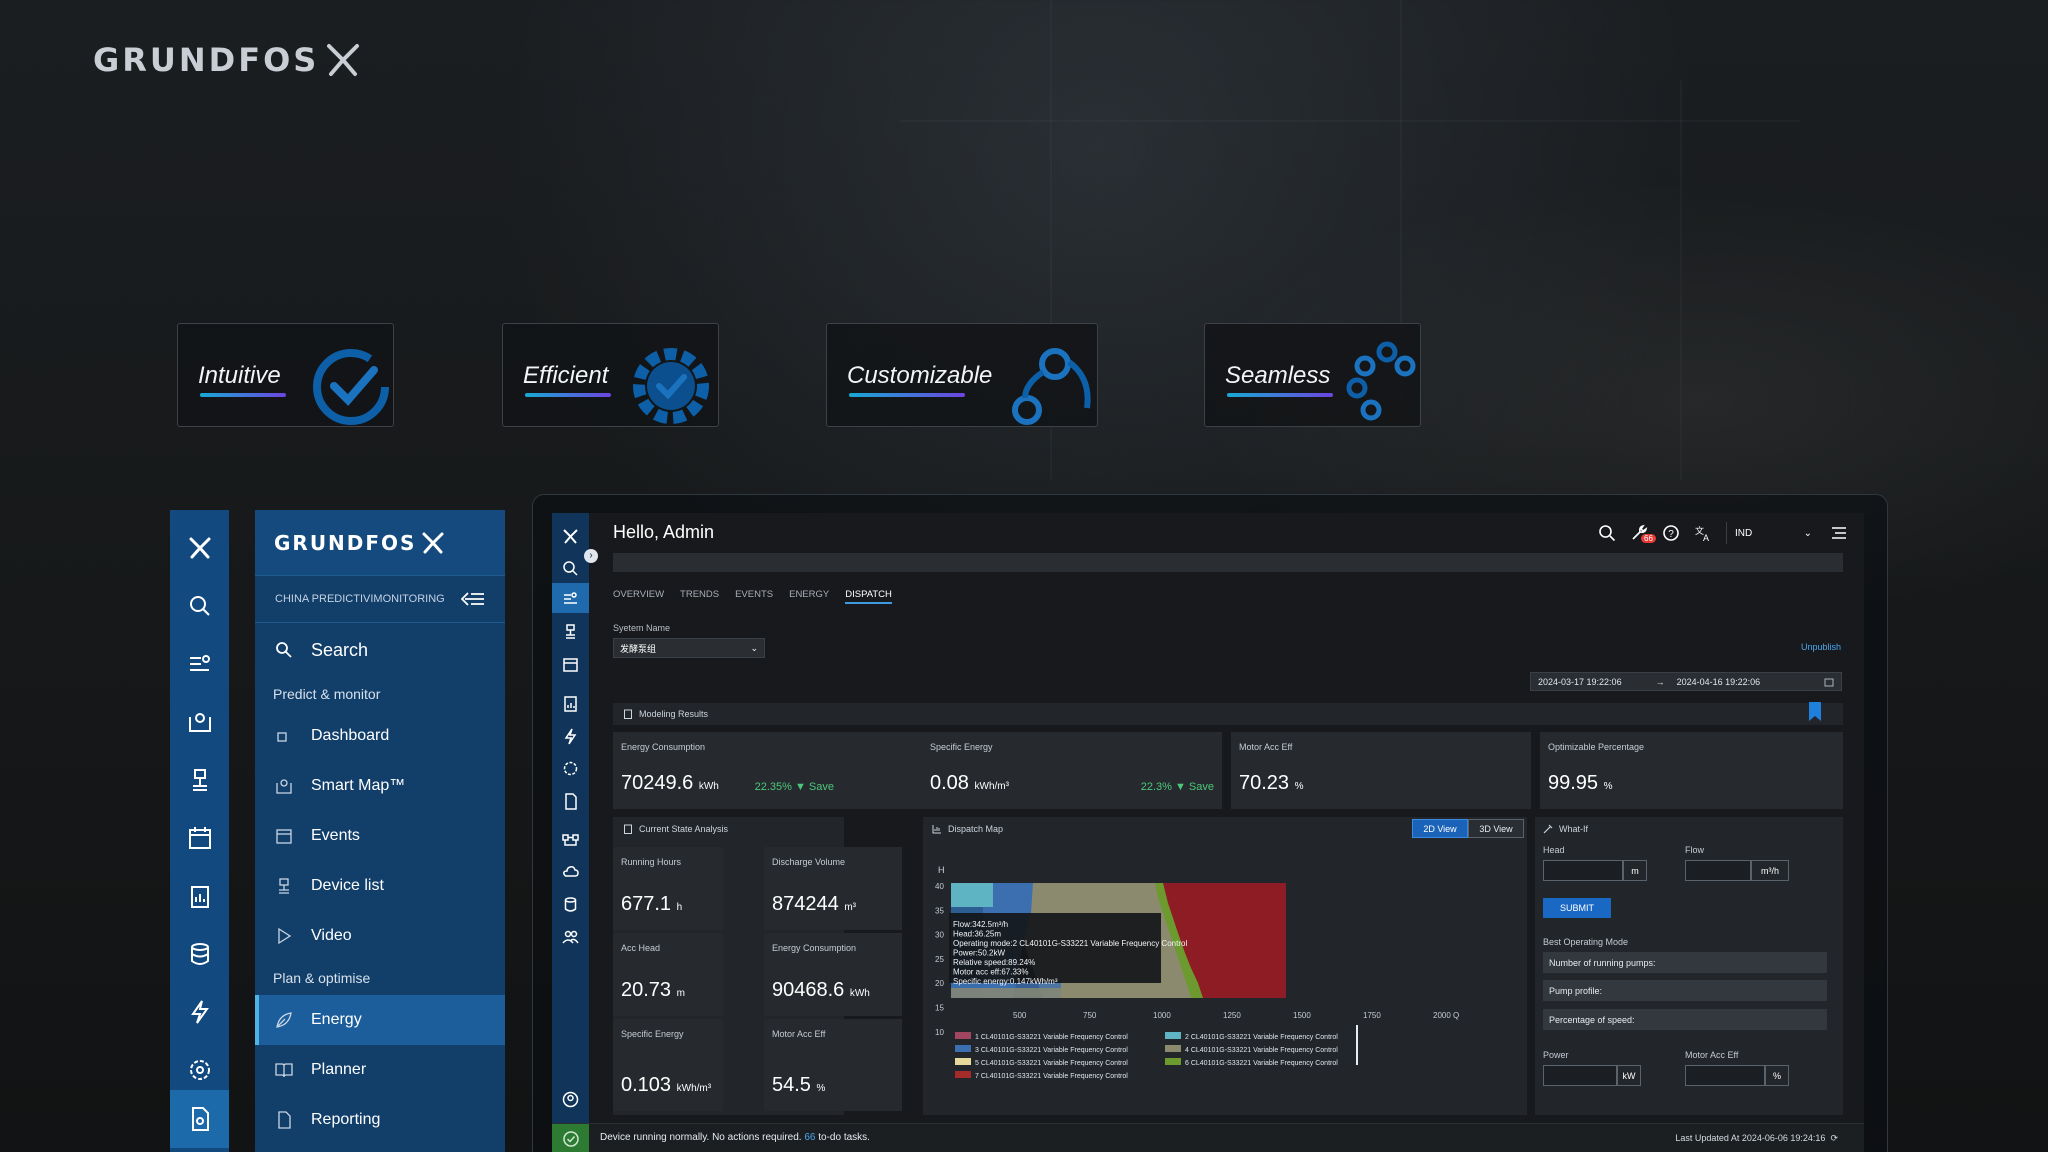  What do you see at coordinates (199, 548) in the screenshot?
I see `rail-logo` at bounding box center [199, 548].